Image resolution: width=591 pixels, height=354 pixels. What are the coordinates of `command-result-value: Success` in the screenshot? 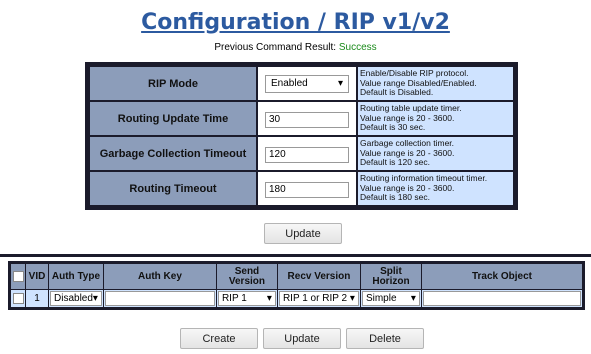 It's located at (357, 47).